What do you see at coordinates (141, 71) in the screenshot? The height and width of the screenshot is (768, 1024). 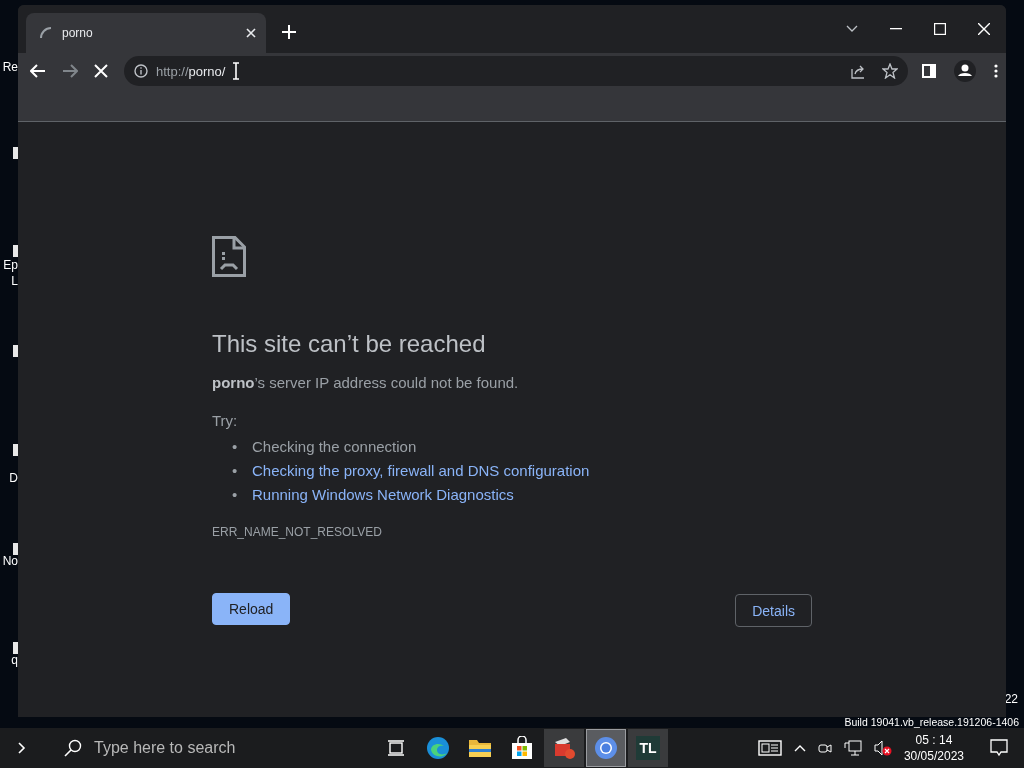 I see `info-icon` at bounding box center [141, 71].